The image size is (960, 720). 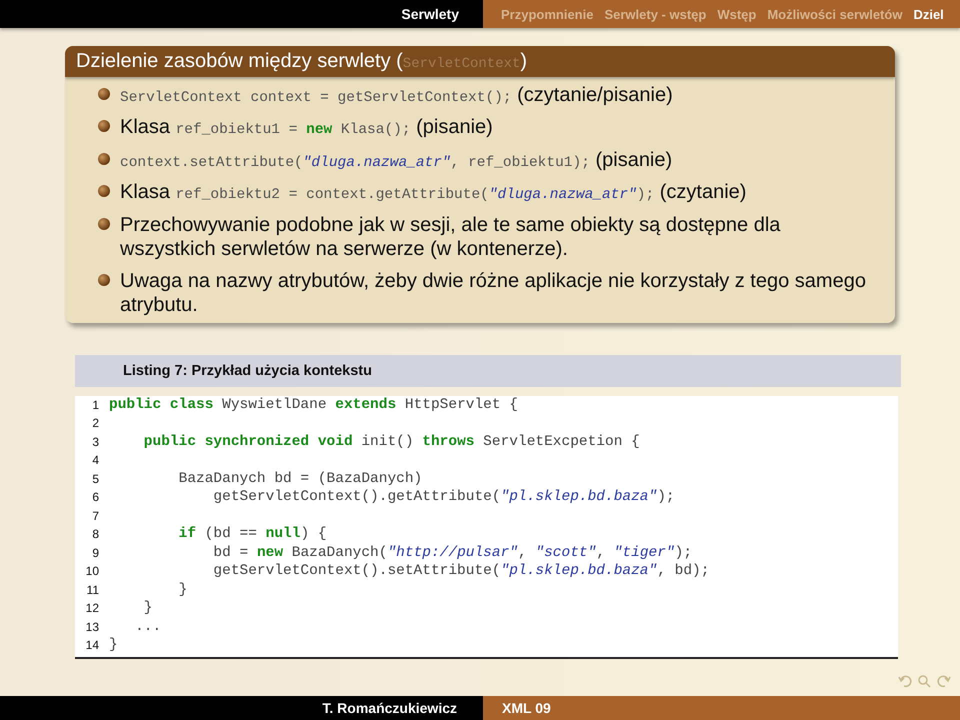 I want to click on bullet-text: context.setAttribute("dluga.nazwa_atr", ref_obiektu1); (pisanie), so click(x=396, y=160).